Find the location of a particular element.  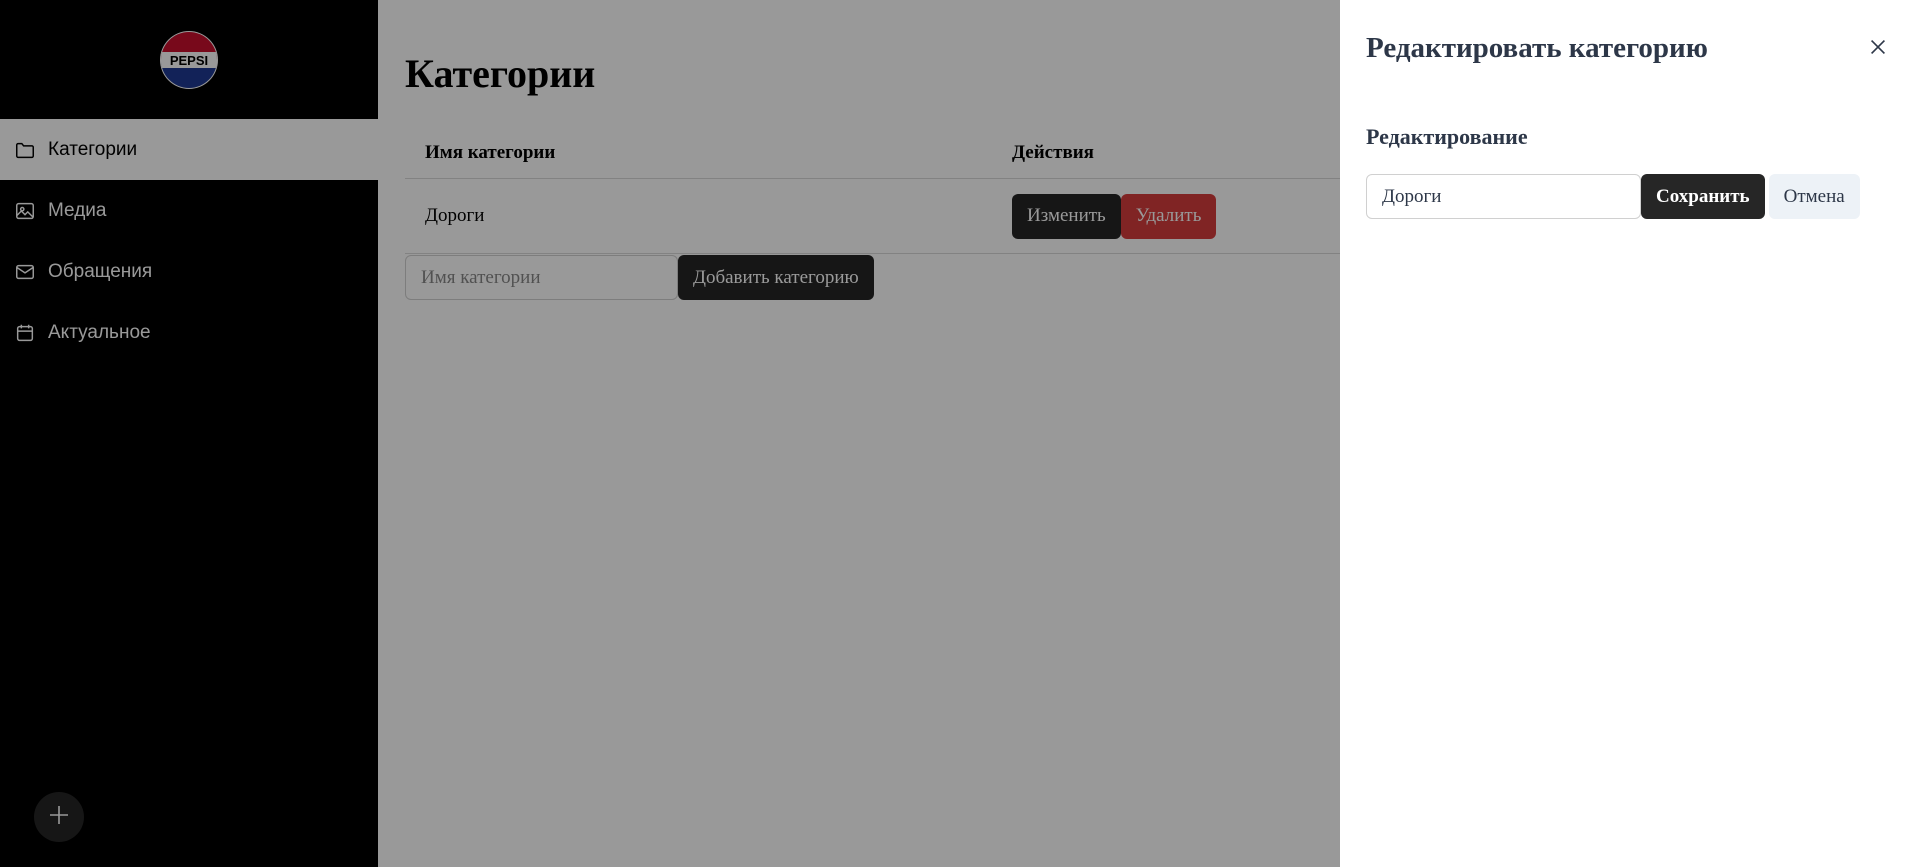

drawer-title: Редактировать категорию is located at coordinates (1537, 48).